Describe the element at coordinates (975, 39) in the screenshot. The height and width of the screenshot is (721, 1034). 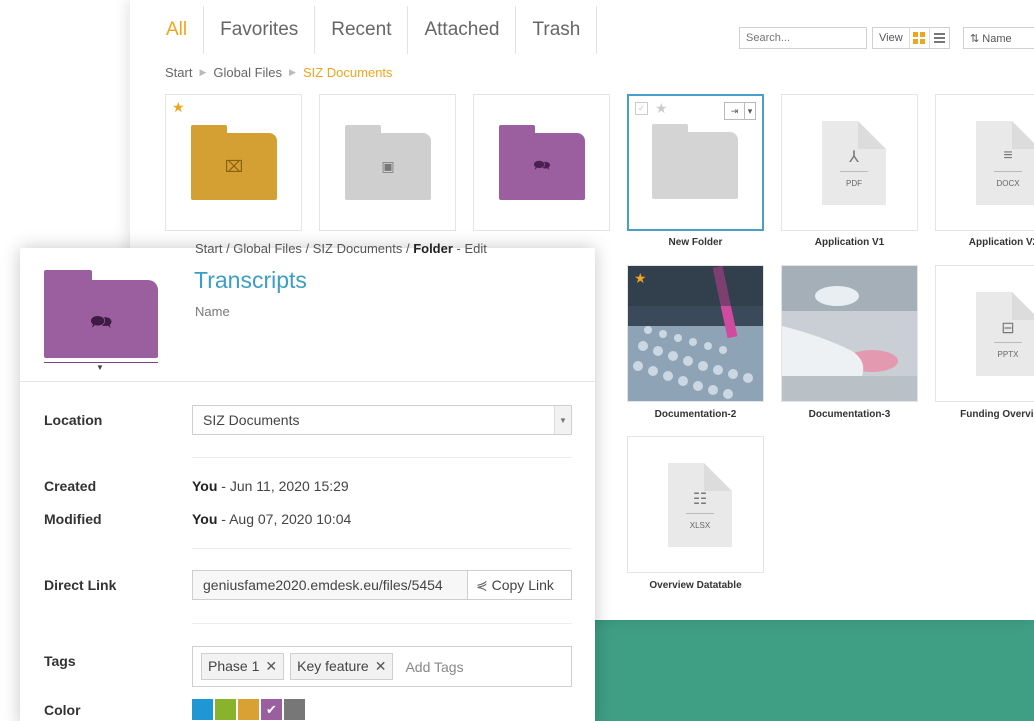
I see `sort-icon: ⇅` at that location.